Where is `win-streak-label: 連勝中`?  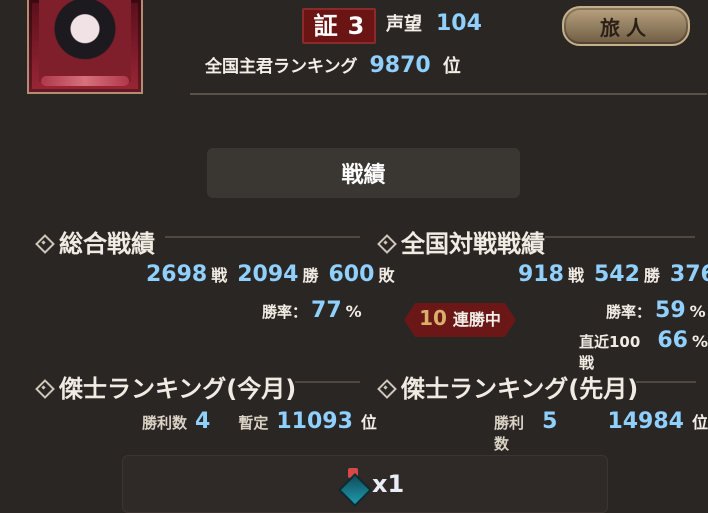 win-streak-label: 連勝中 is located at coordinates (476, 319).